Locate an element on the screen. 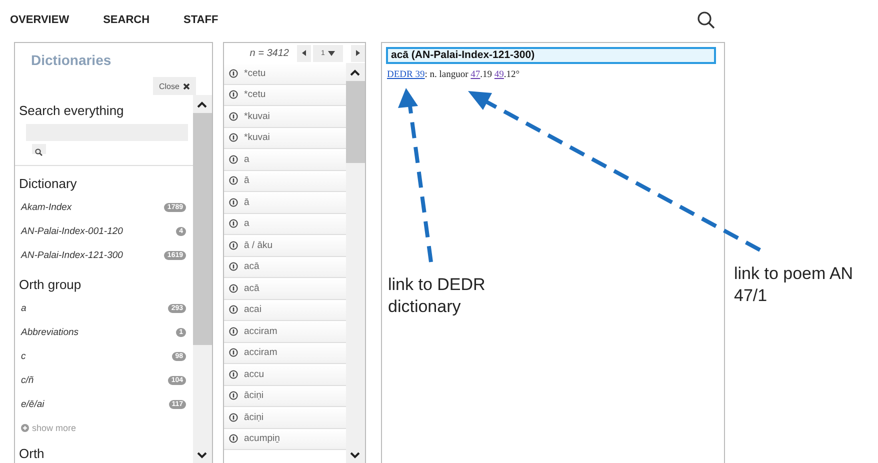 The image size is (878, 463). close-icon is located at coordinates (186, 86).